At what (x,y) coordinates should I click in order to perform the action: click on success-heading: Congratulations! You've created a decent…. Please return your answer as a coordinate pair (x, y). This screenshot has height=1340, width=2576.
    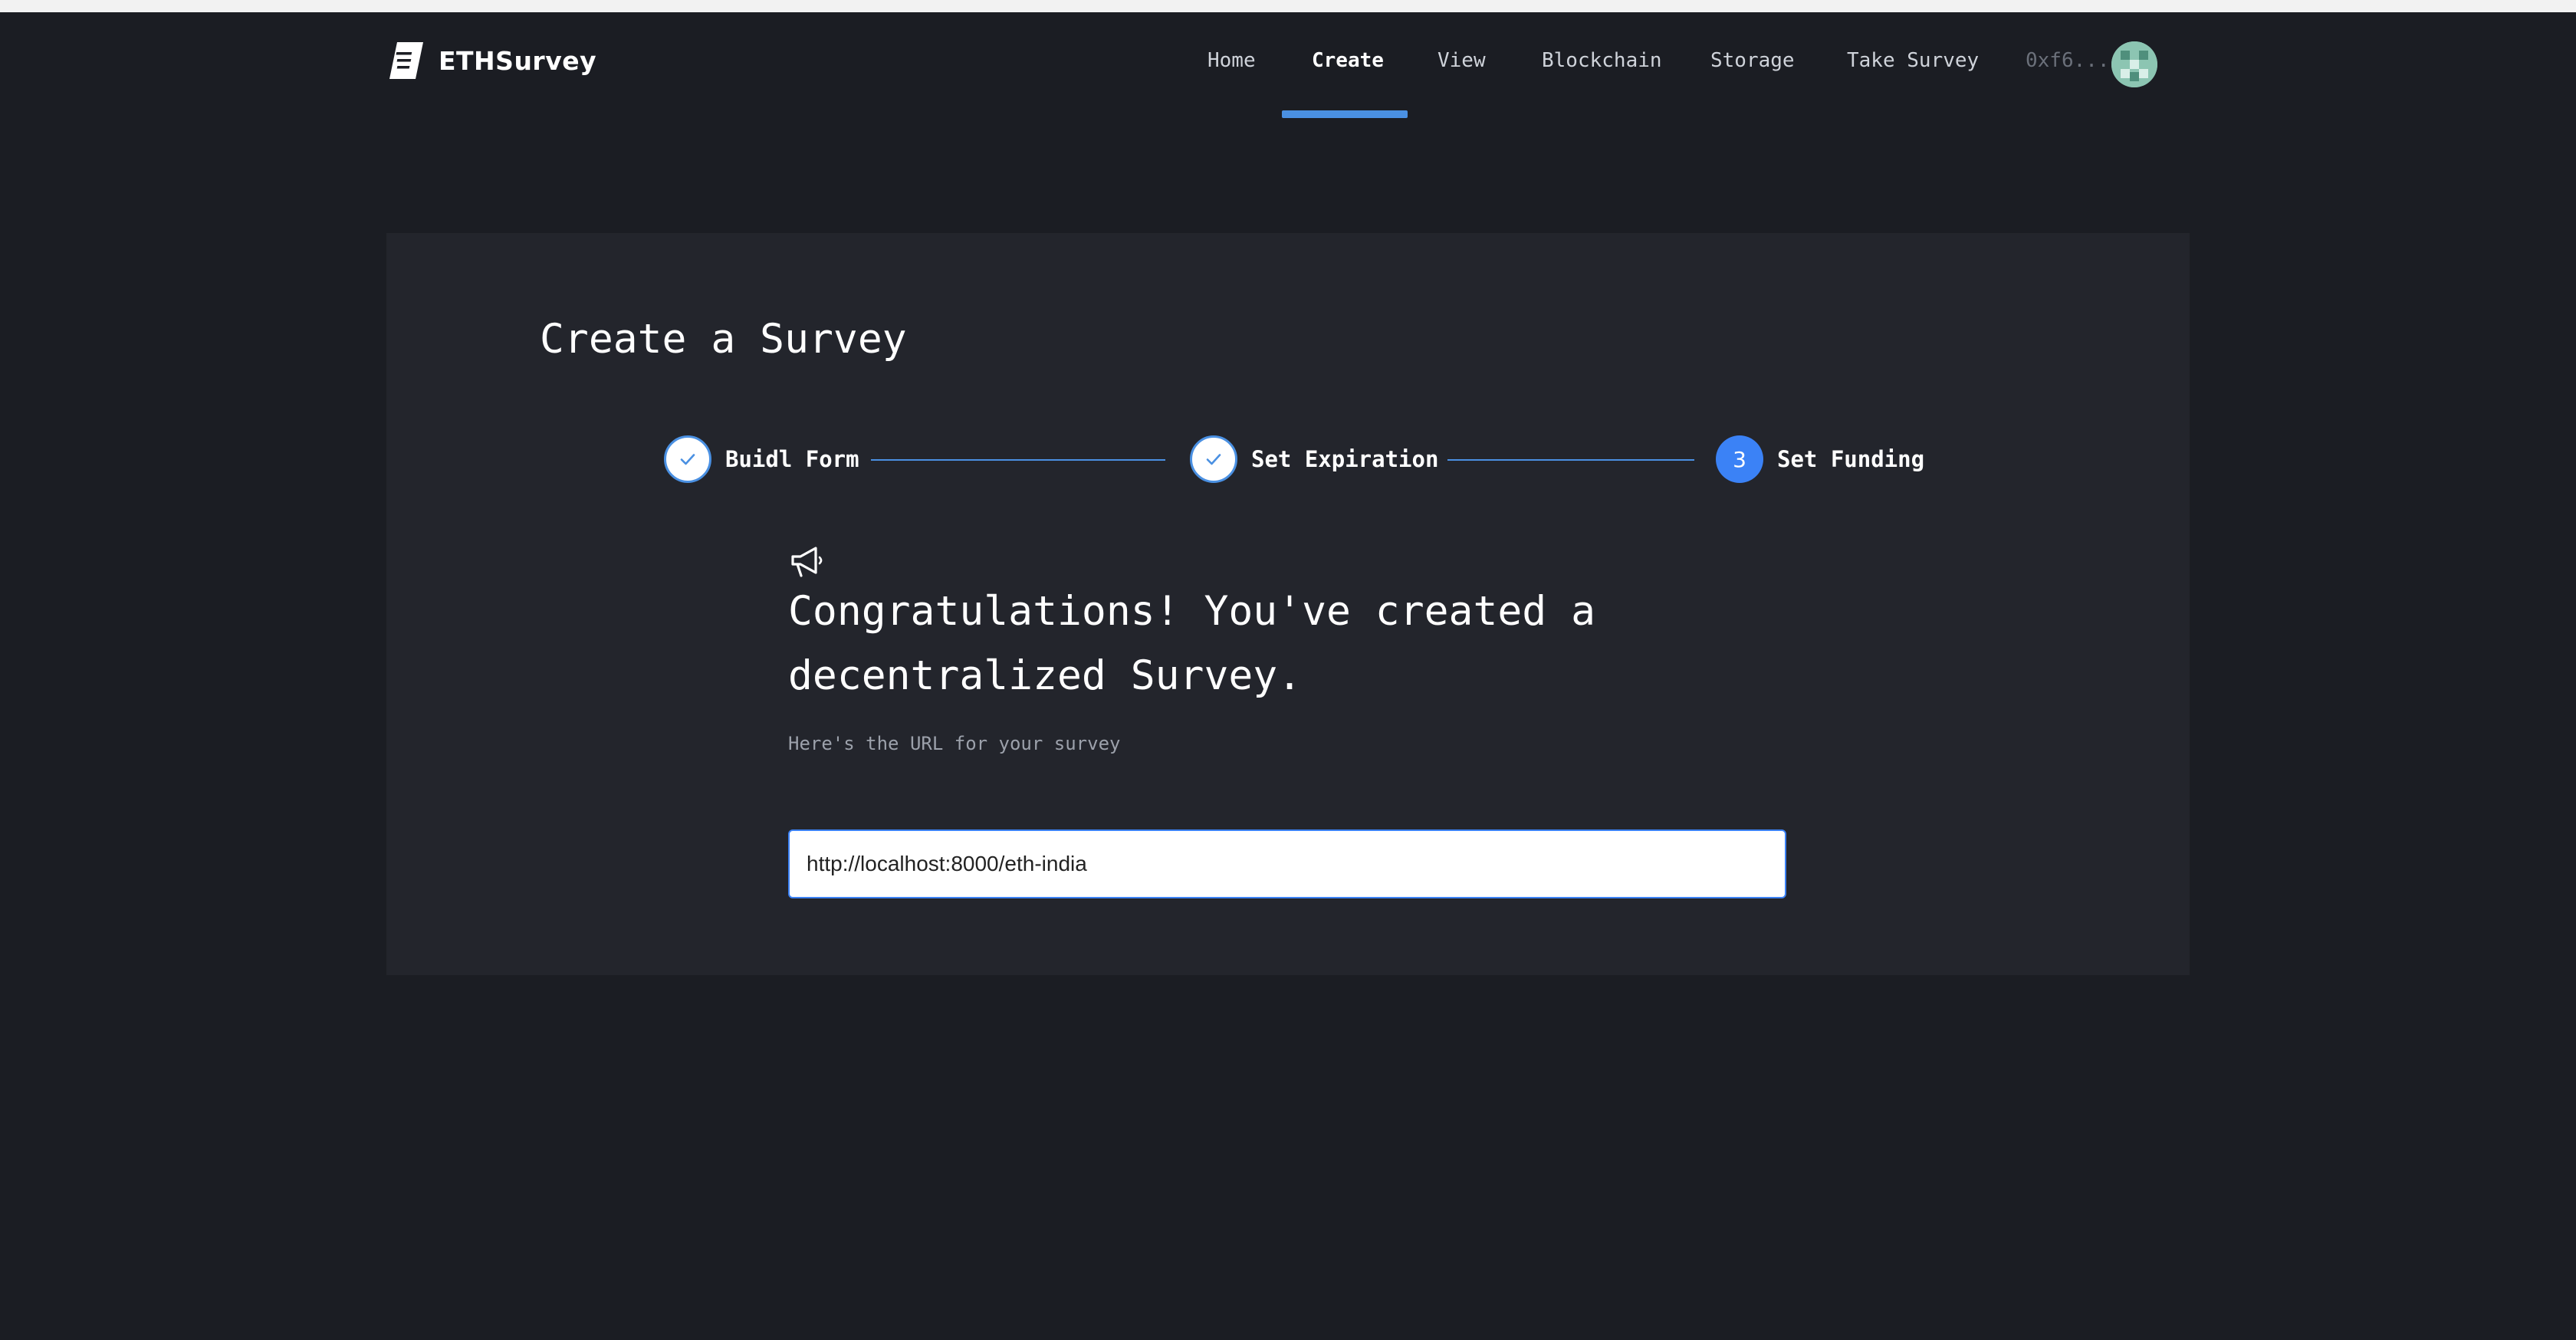
    Looking at the image, I should click on (1192, 643).